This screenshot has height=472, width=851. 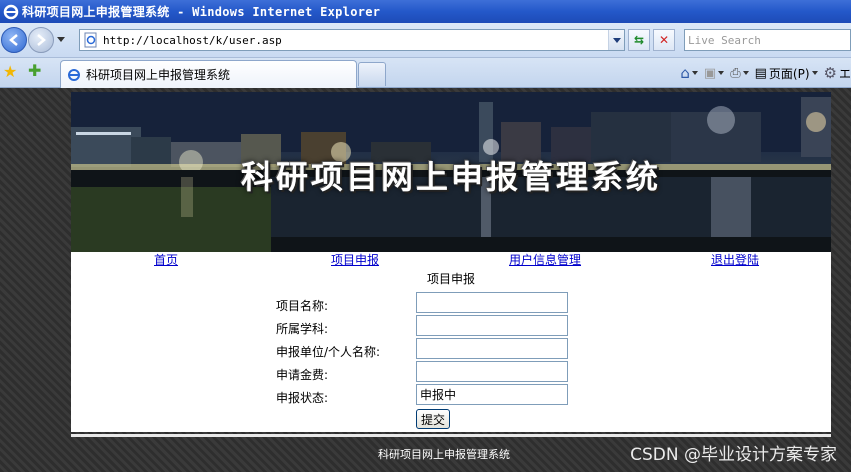 I want to click on close-icon: ✕, so click(x=664, y=40).